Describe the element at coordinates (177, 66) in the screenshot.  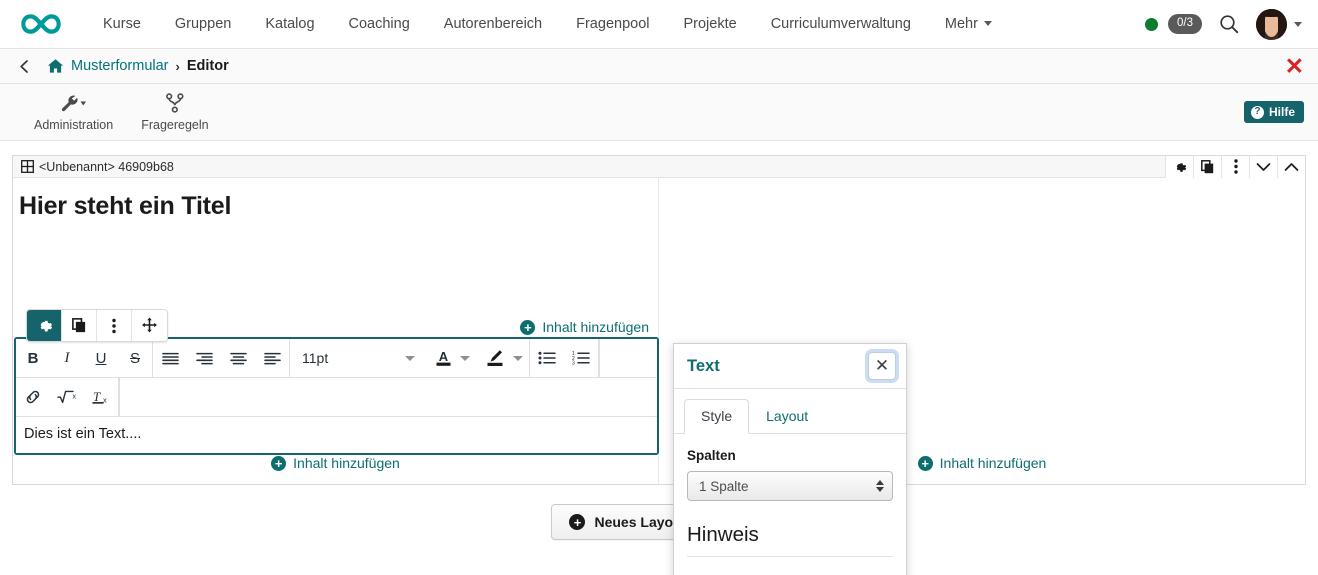
I see `chevron-right-icon: ›` at that location.